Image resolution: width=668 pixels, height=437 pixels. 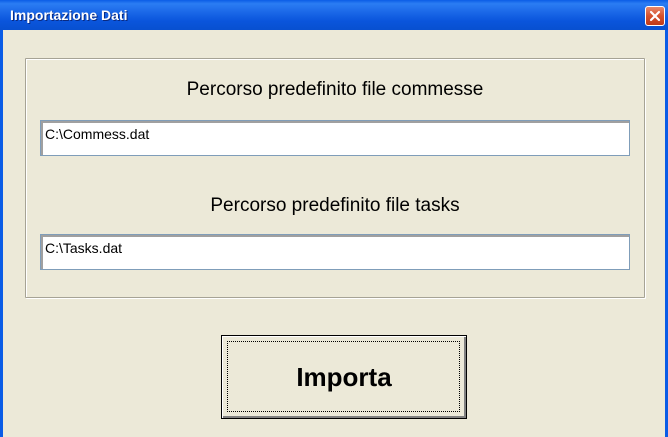 I want to click on close-icon, so click(x=655, y=16).